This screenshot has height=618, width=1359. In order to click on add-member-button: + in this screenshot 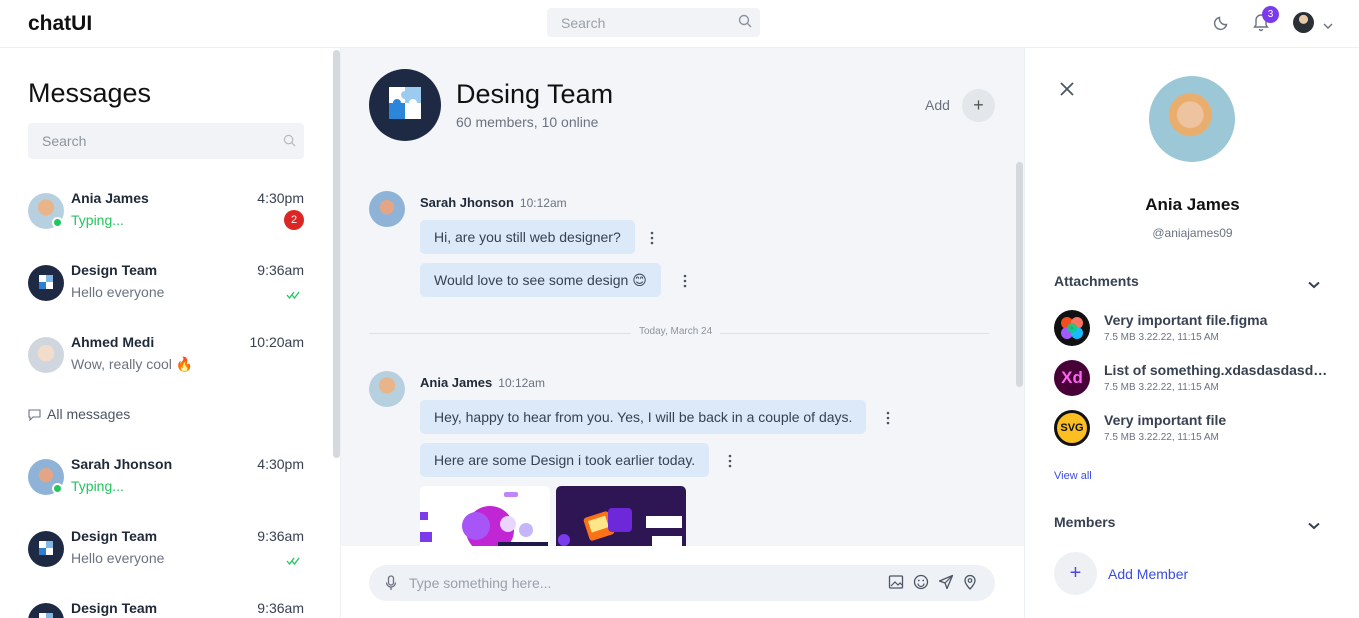, I will do `click(1075, 573)`.